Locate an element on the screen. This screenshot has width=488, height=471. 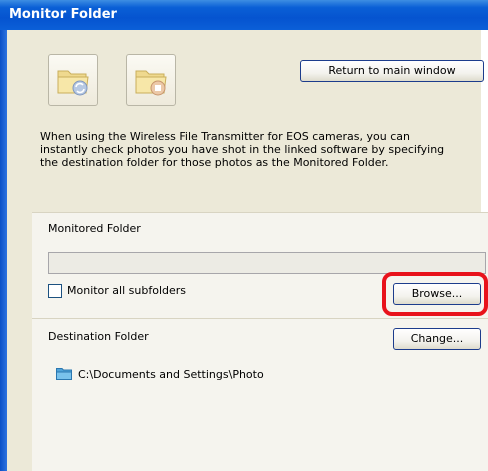
monitored-folder-path-field is located at coordinates (267, 263).